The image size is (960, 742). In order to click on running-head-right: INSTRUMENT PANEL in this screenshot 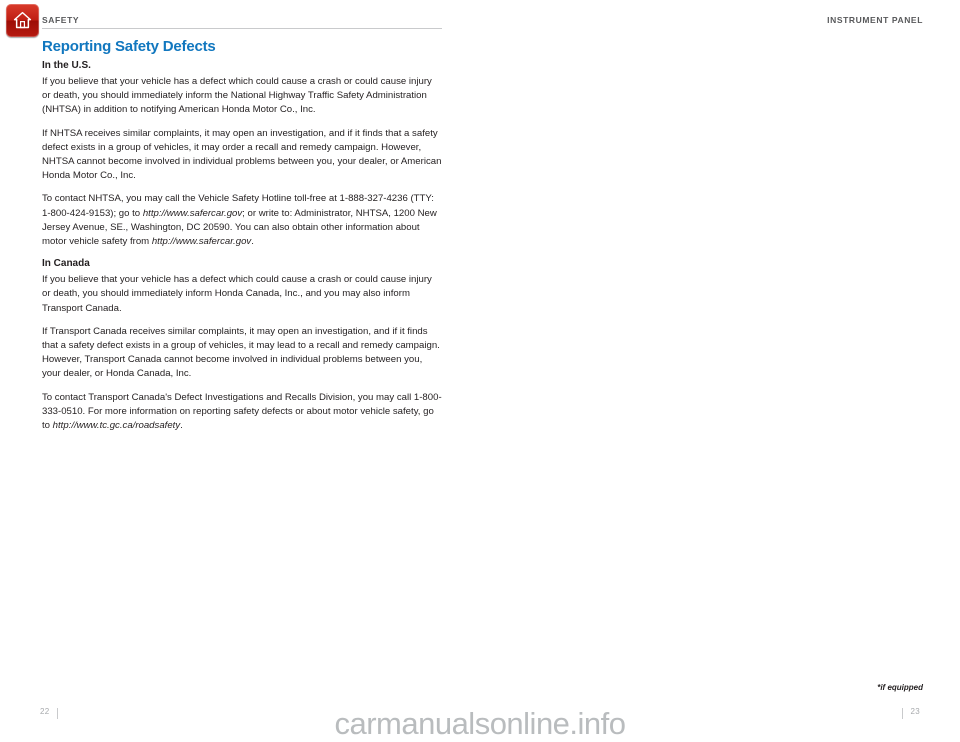, I will do `click(875, 20)`.